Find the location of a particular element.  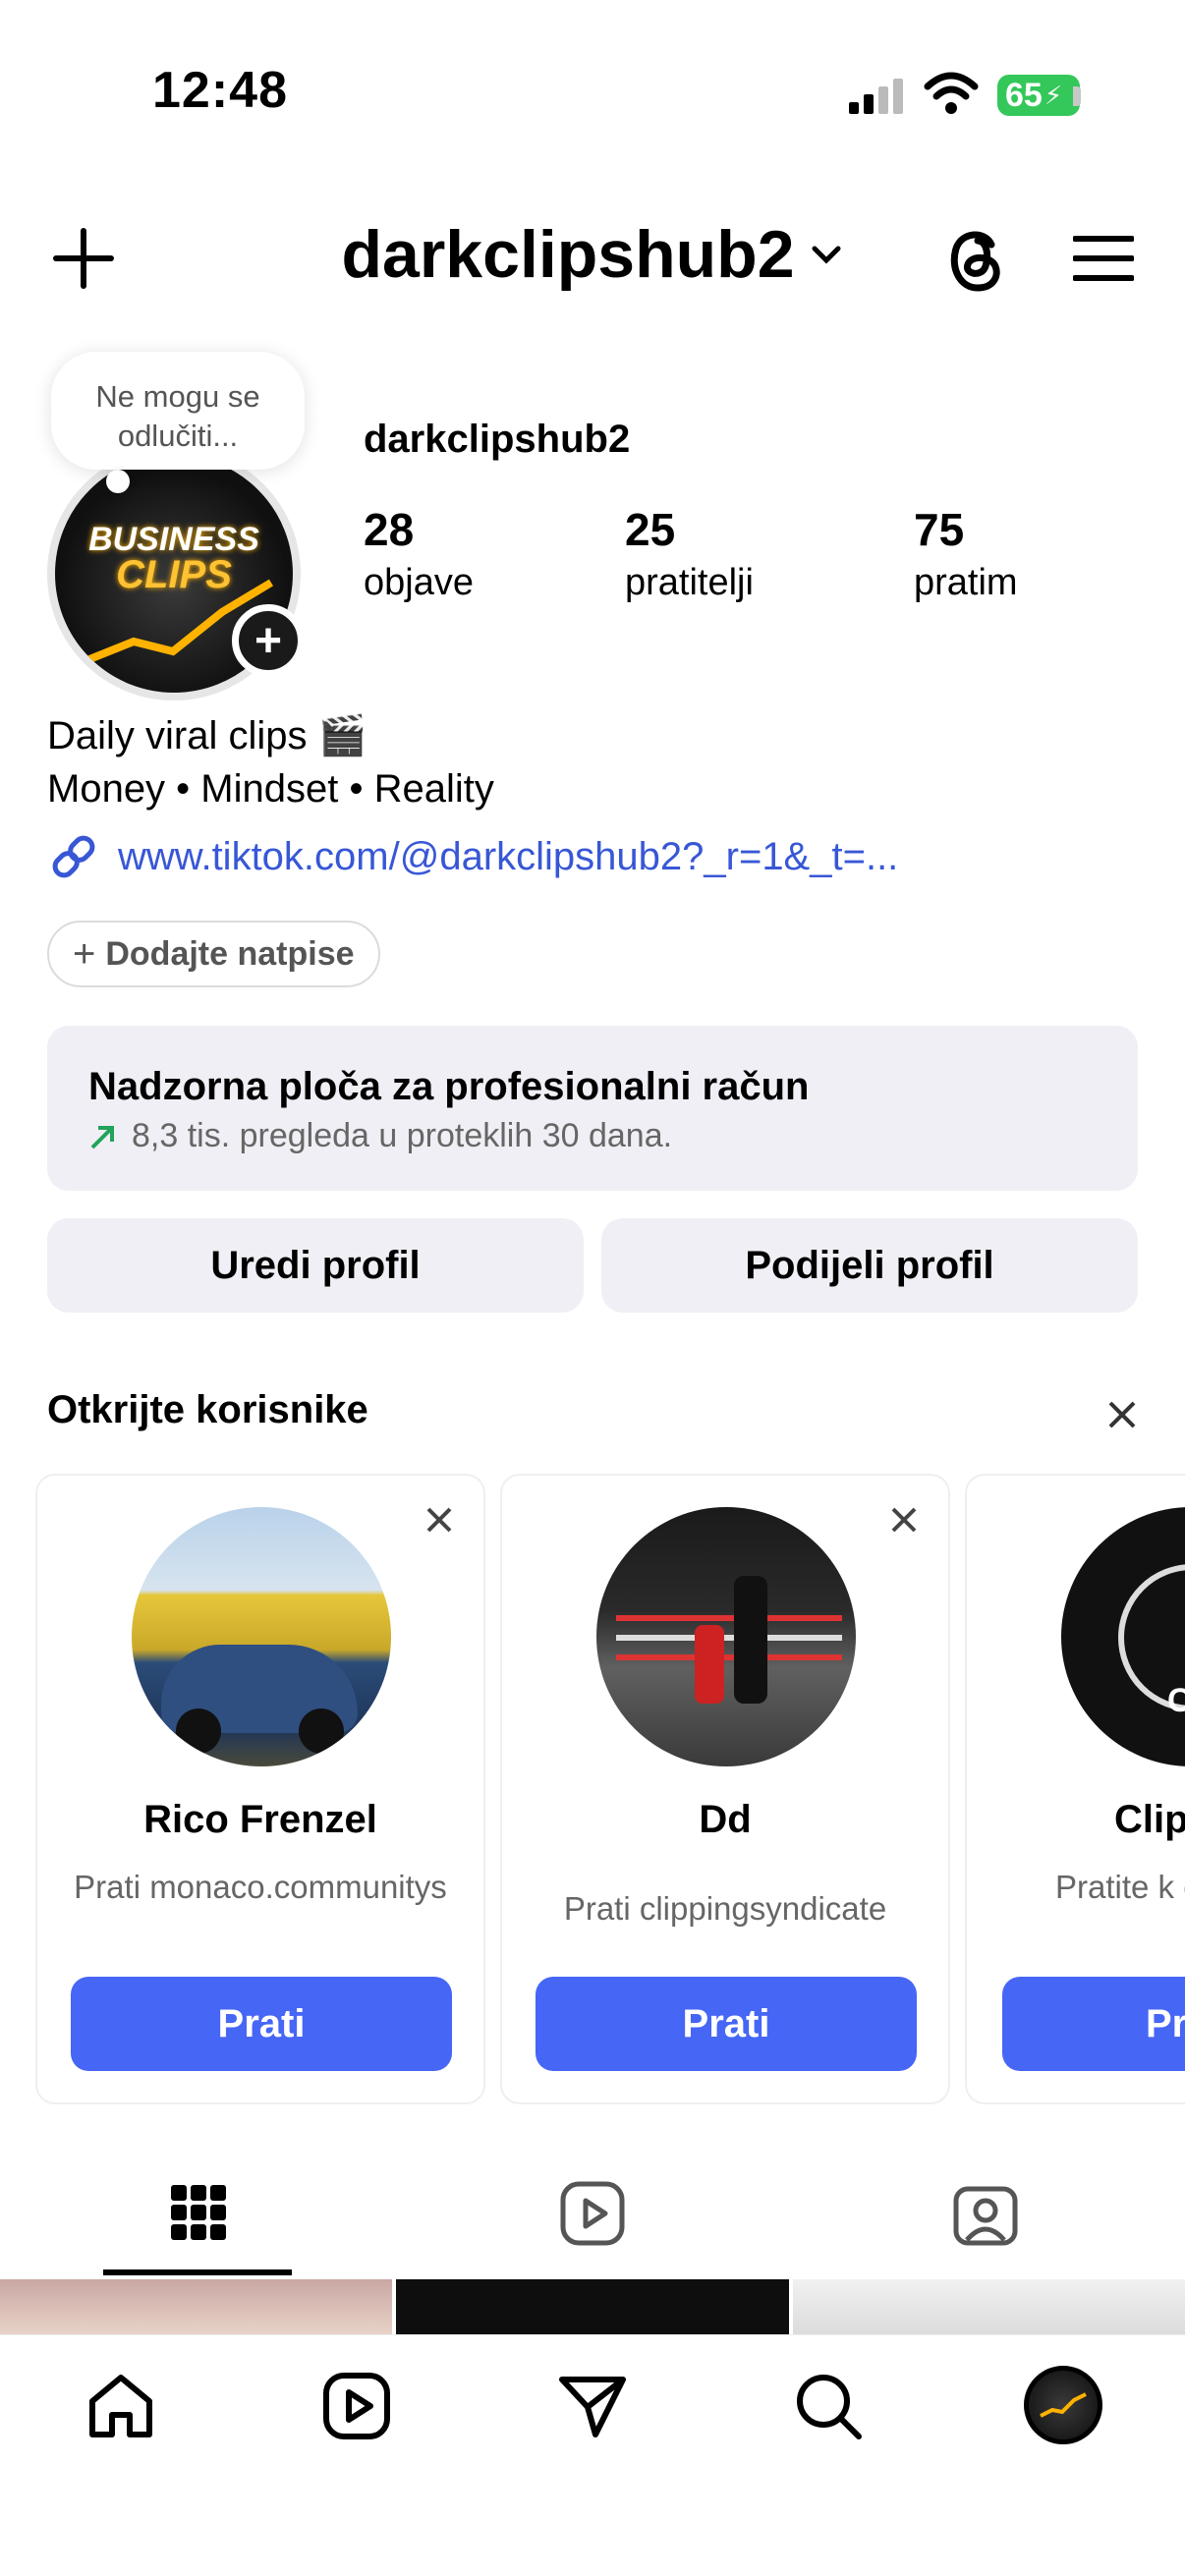

post-grid is located at coordinates (592, 2306).